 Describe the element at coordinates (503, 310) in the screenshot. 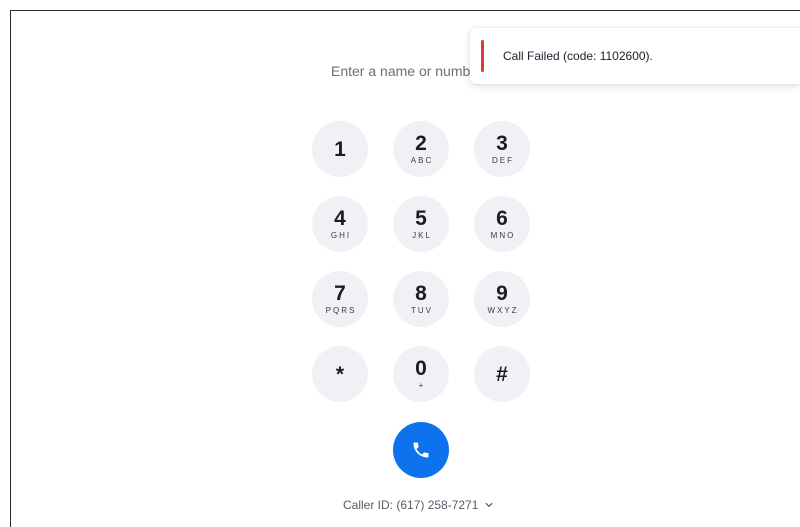

I see `key-letters: WXYZ` at that location.